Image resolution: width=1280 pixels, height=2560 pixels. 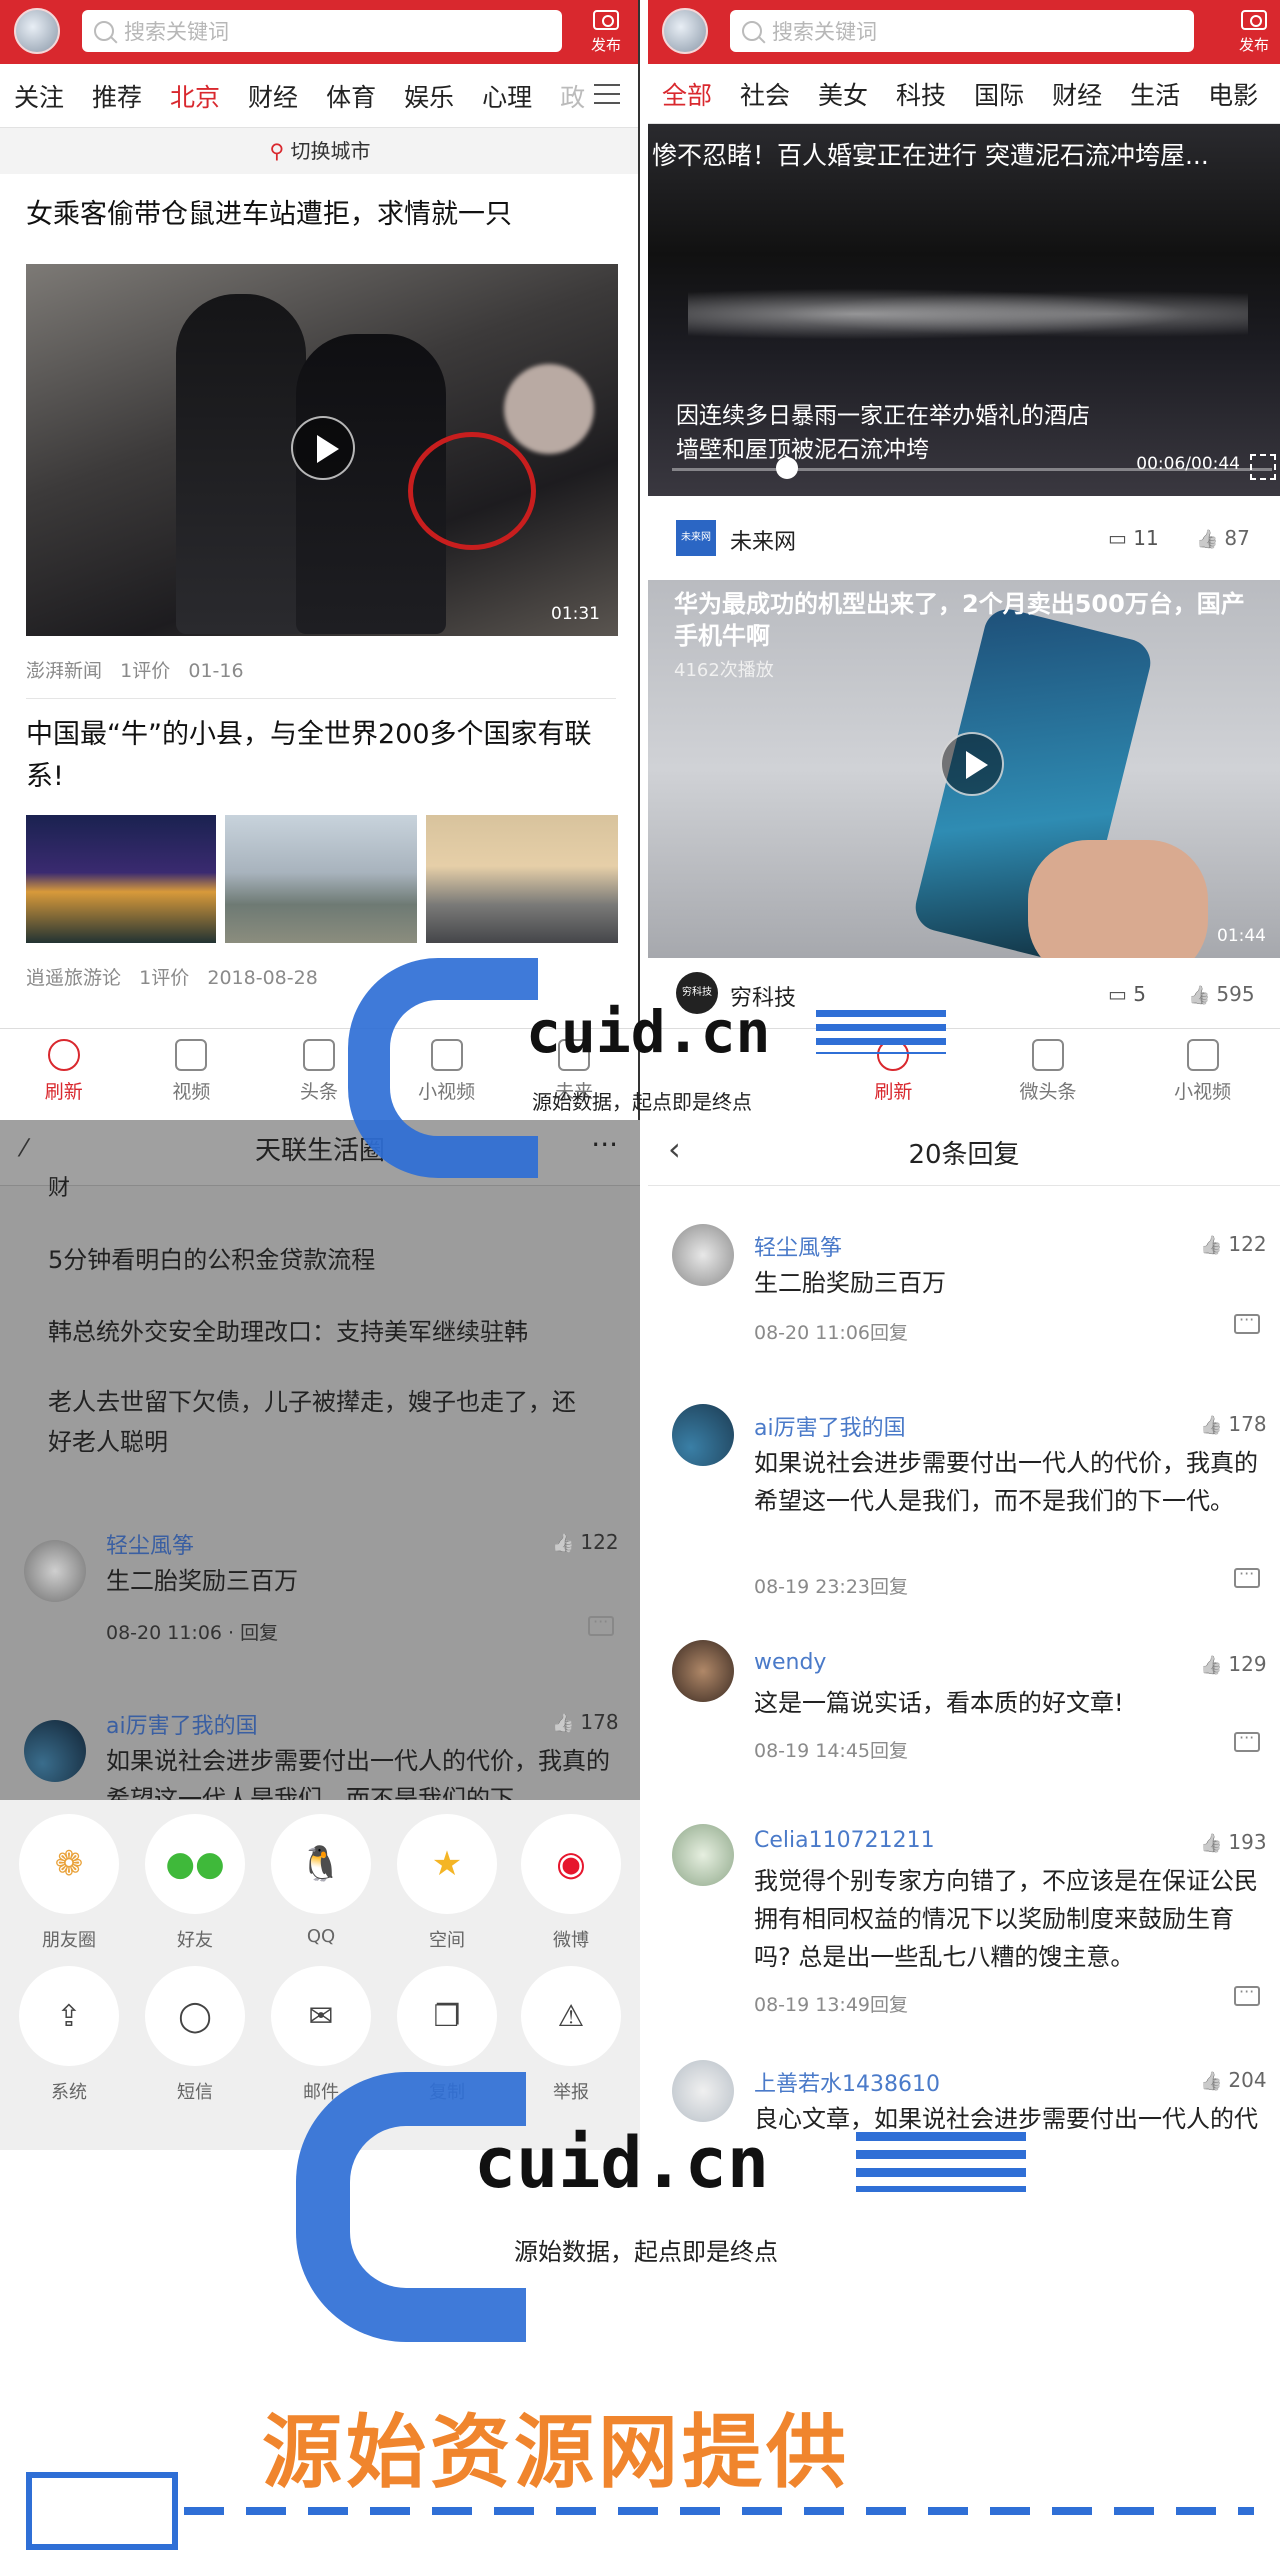 I want to click on comment-time: 08-19 13:49回复, so click(x=831, y=2005).